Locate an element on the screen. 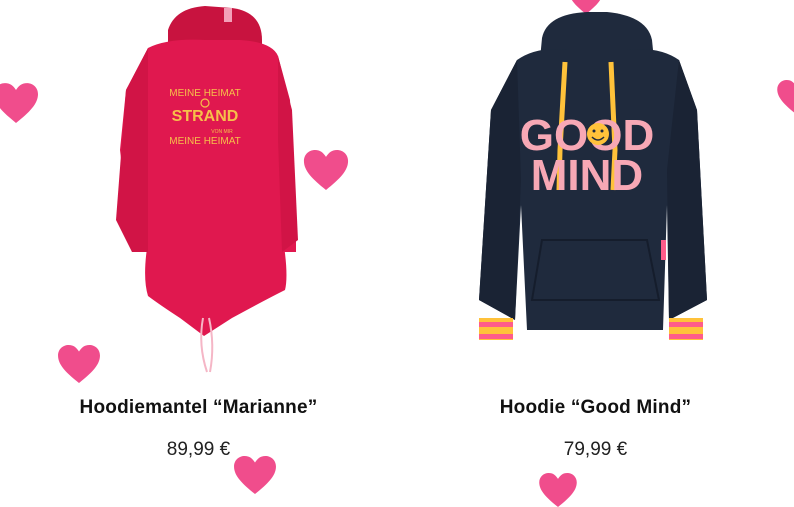  smiley-icon is located at coordinates (598, 134).